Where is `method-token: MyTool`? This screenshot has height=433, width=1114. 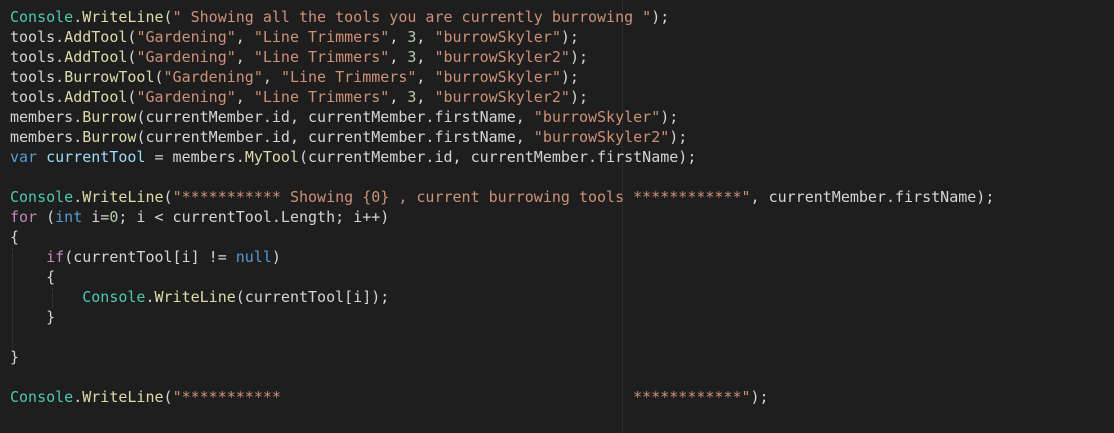
method-token: MyTool is located at coordinates (271, 157).